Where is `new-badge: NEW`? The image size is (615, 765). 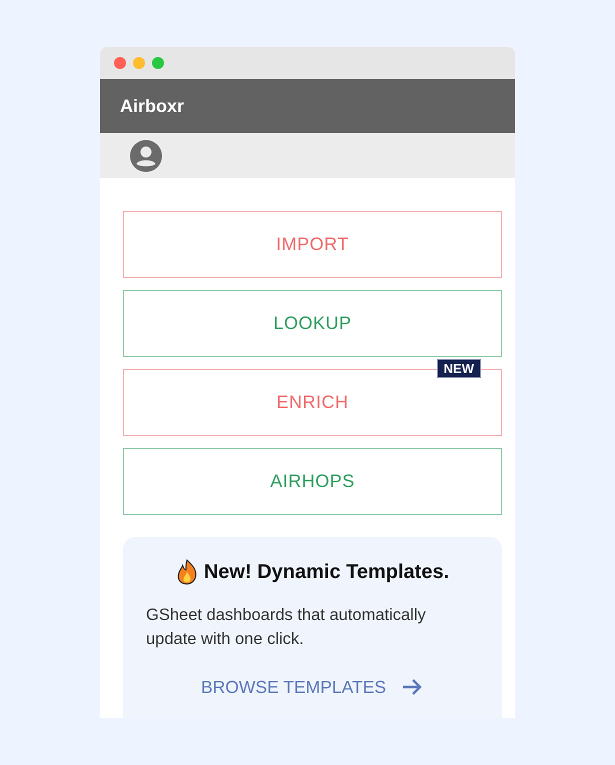
new-badge: NEW is located at coordinates (458, 368).